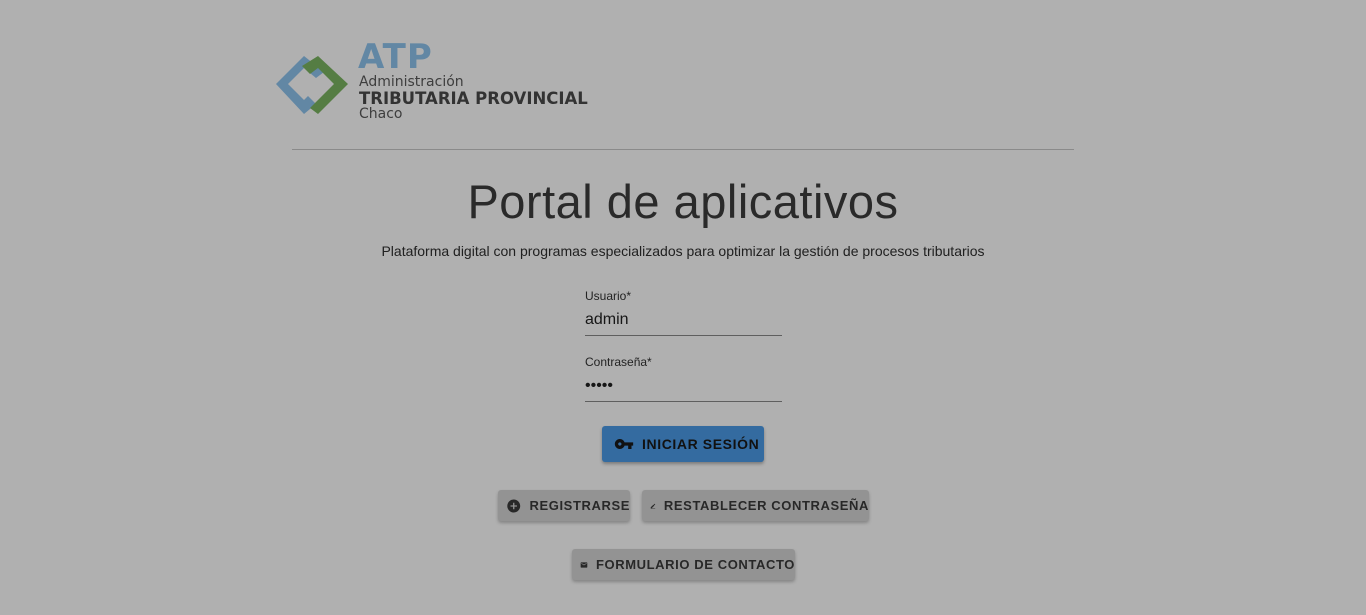 This screenshot has height=615, width=1366. I want to click on header-divider, so click(683, 149).